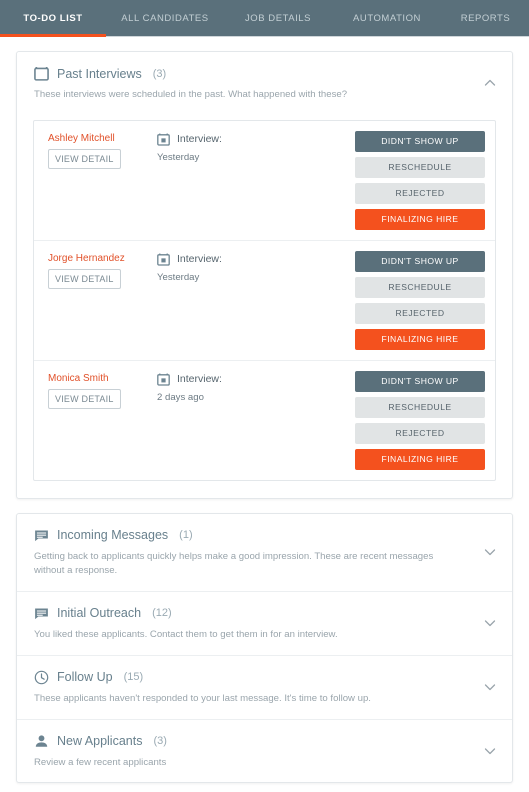  I want to click on tab-job-details: JOB DETAILS, so click(278, 18).